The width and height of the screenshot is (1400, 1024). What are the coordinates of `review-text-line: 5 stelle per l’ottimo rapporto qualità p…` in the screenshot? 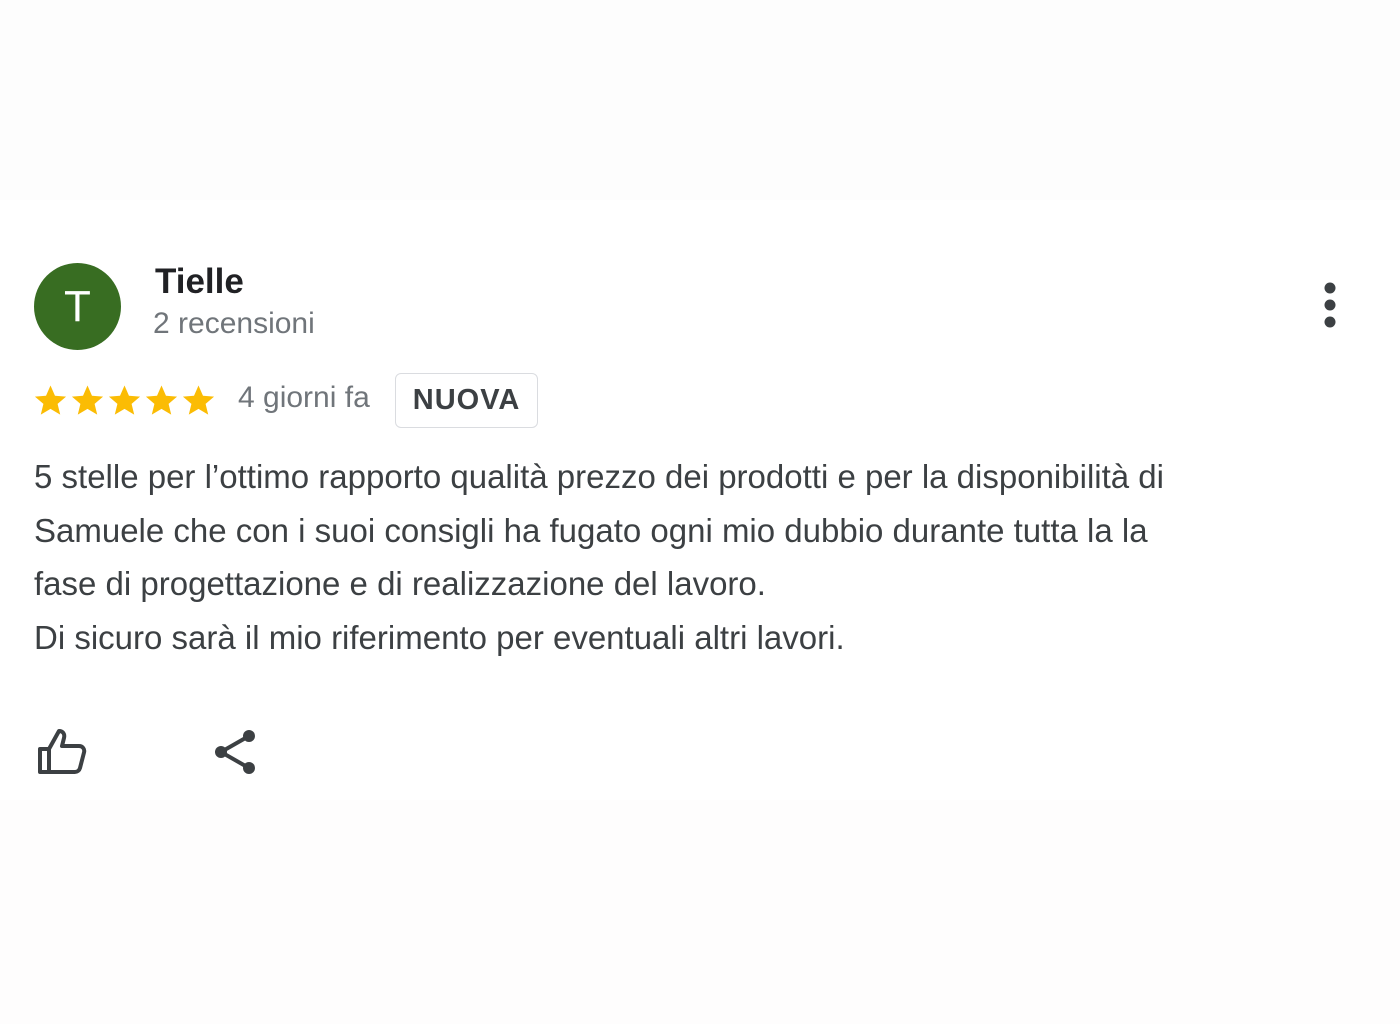 It's located at (599, 476).